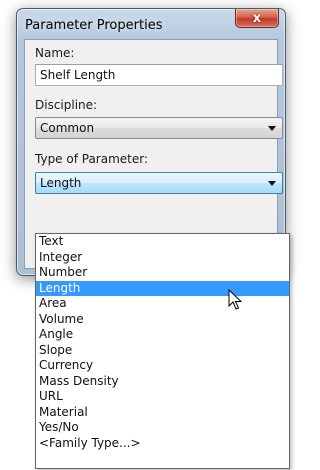 Image resolution: width=320 pixels, height=470 pixels. Describe the element at coordinates (162, 382) in the screenshot. I see `dropdown-option-mass-density: Mass Density` at that location.